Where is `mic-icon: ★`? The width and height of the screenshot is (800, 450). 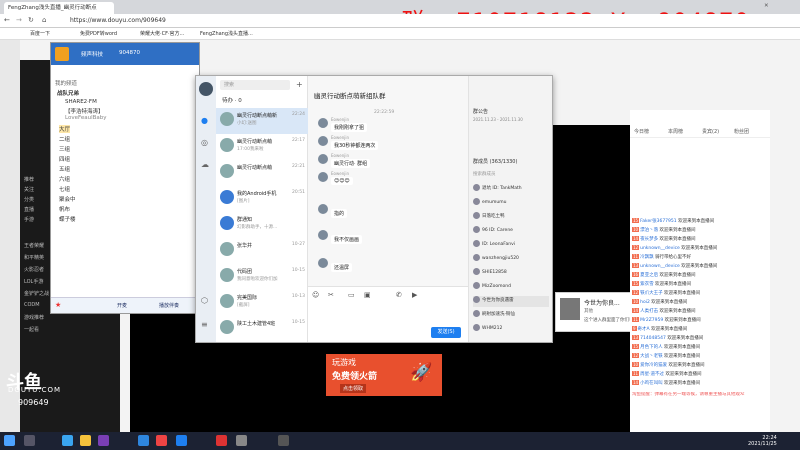 mic-icon: ★ is located at coordinates (58, 305).